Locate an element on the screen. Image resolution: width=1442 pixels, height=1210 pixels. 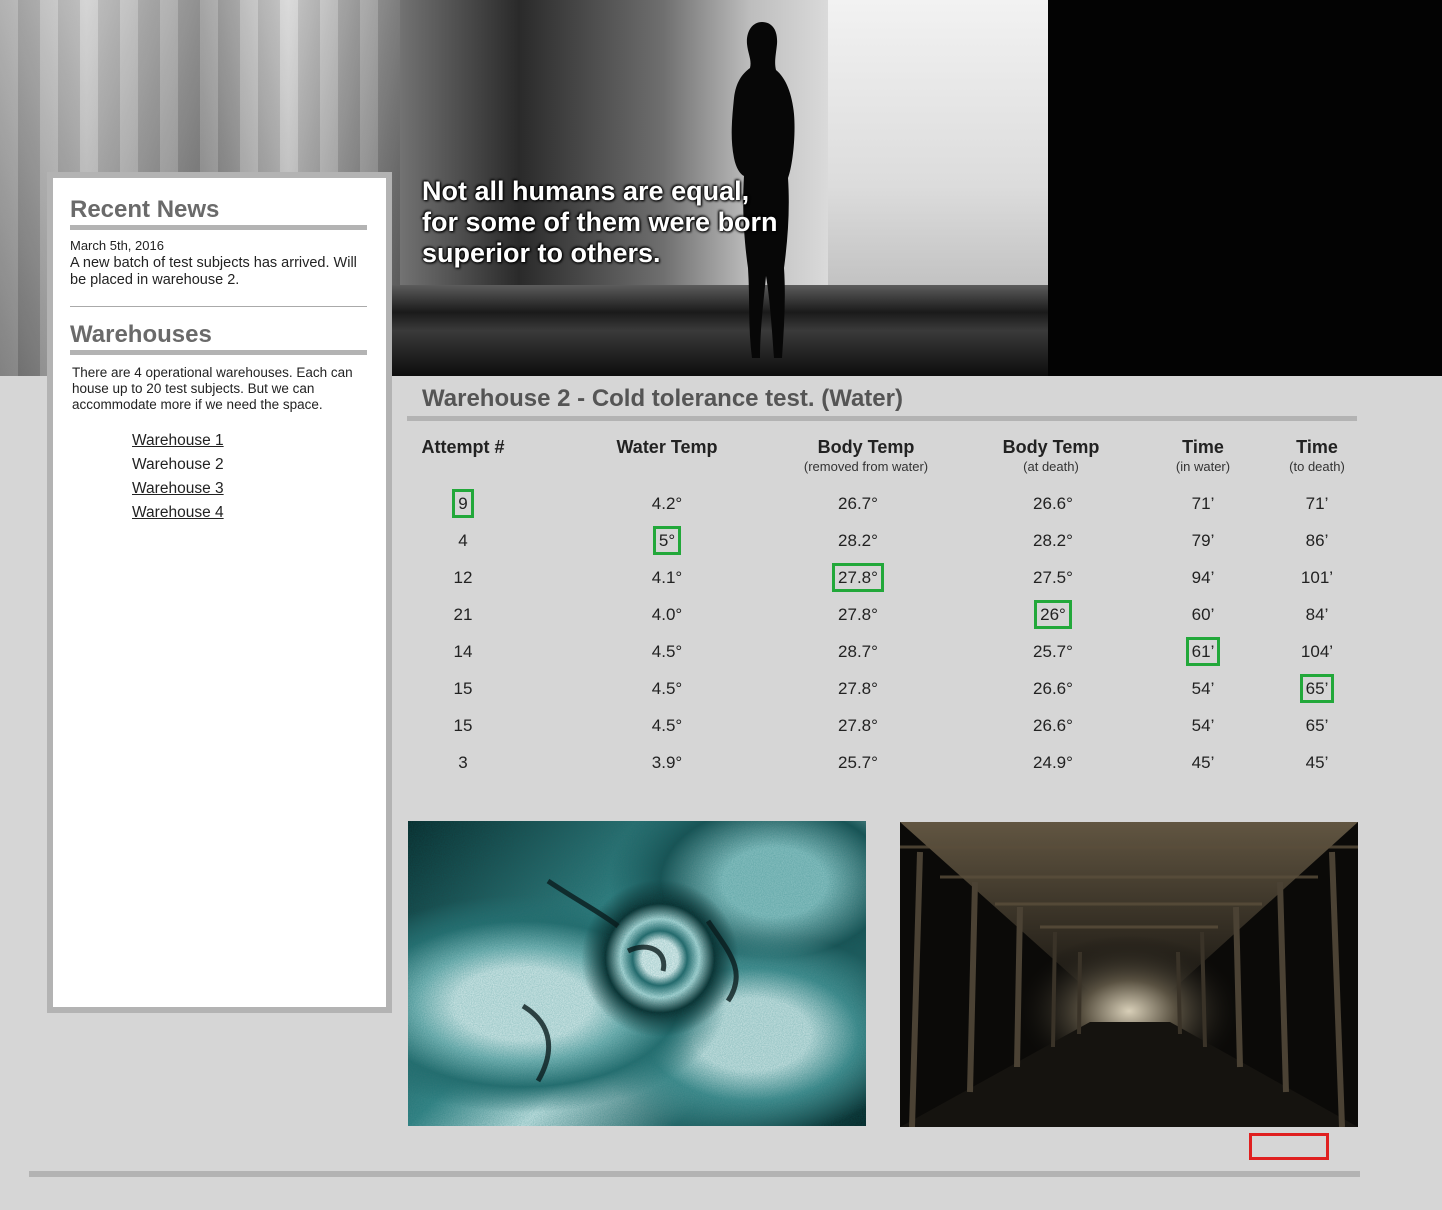
table-cell-value: 4 is located at coordinates (463, 540).